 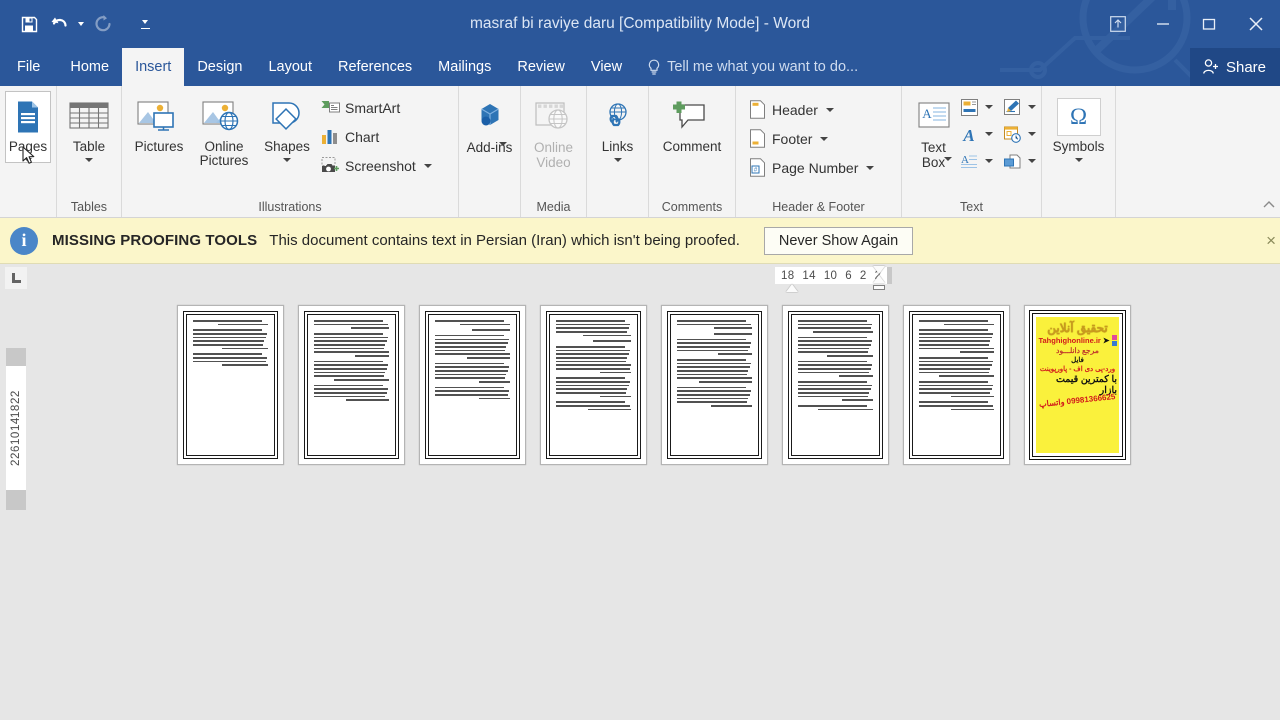 What do you see at coordinates (1012, 107) in the screenshot?
I see `signature-line-button` at bounding box center [1012, 107].